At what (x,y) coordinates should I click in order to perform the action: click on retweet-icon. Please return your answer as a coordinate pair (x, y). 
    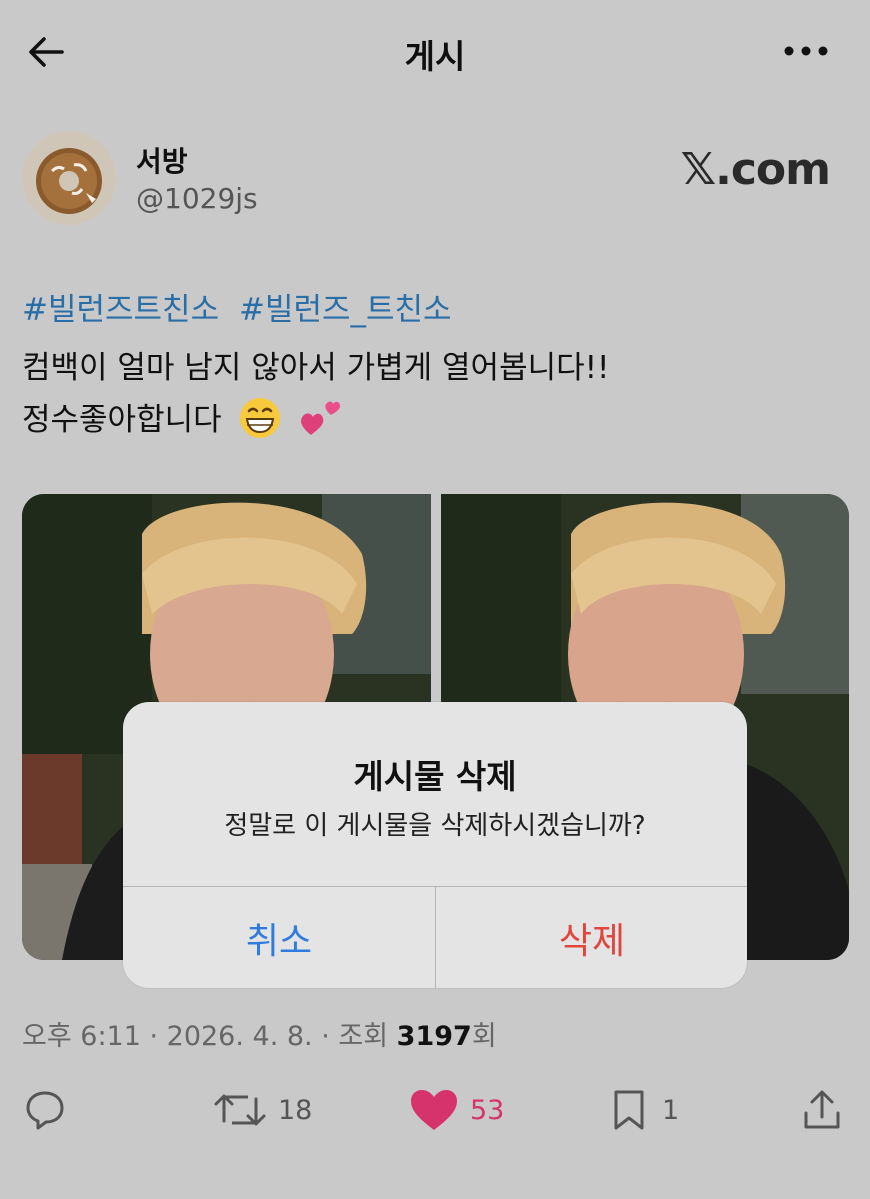
    Looking at the image, I should click on (240, 1110).